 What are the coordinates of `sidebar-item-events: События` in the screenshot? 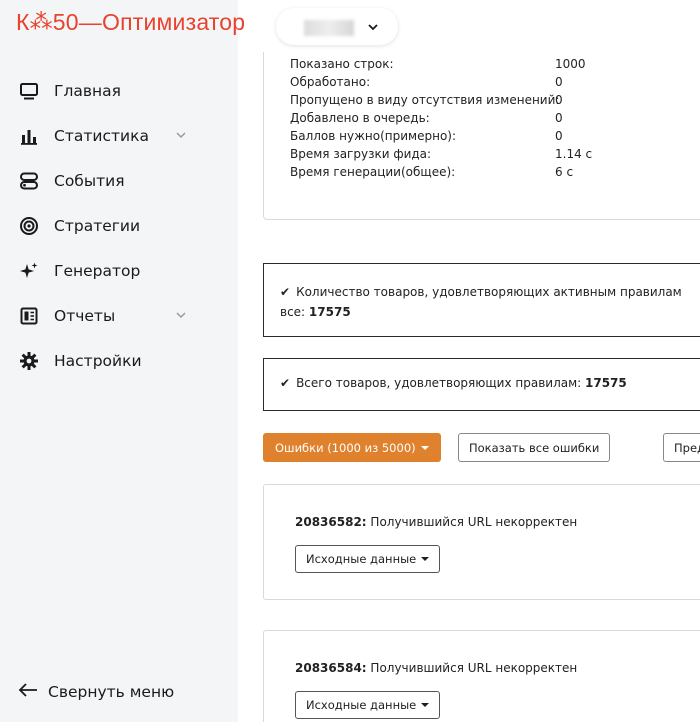 It's located at (119, 180).